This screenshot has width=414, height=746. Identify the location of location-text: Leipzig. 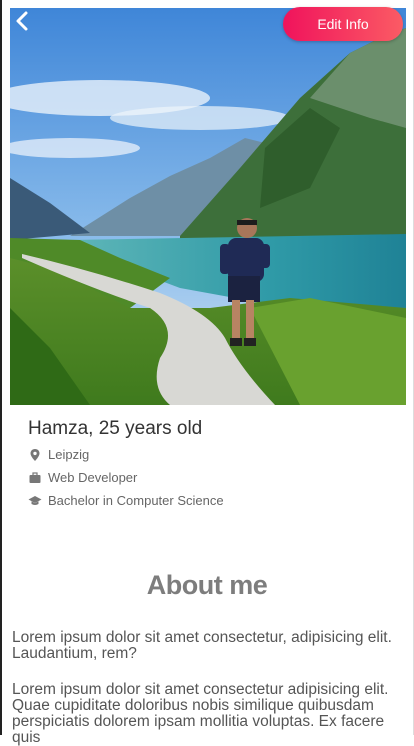
(69, 454).